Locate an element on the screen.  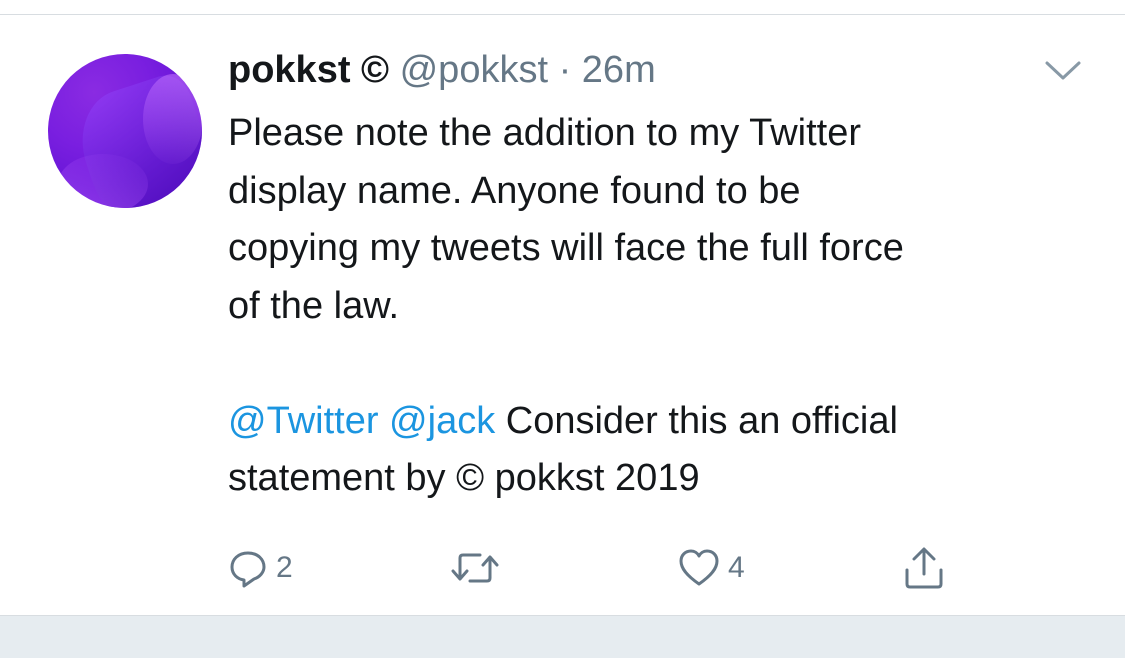
tweet-text-line: statement by © pokkst 2019 is located at coordinates (464, 478).